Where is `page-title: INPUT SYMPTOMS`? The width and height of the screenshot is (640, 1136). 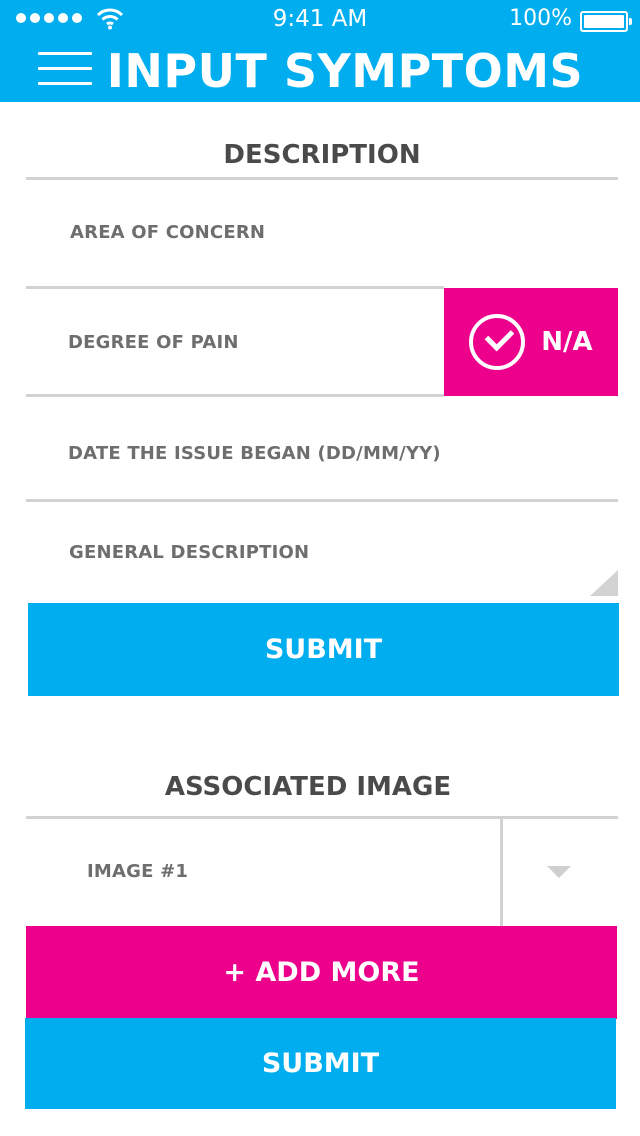 page-title: INPUT SYMPTOMS is located at coordinates (345, 71).